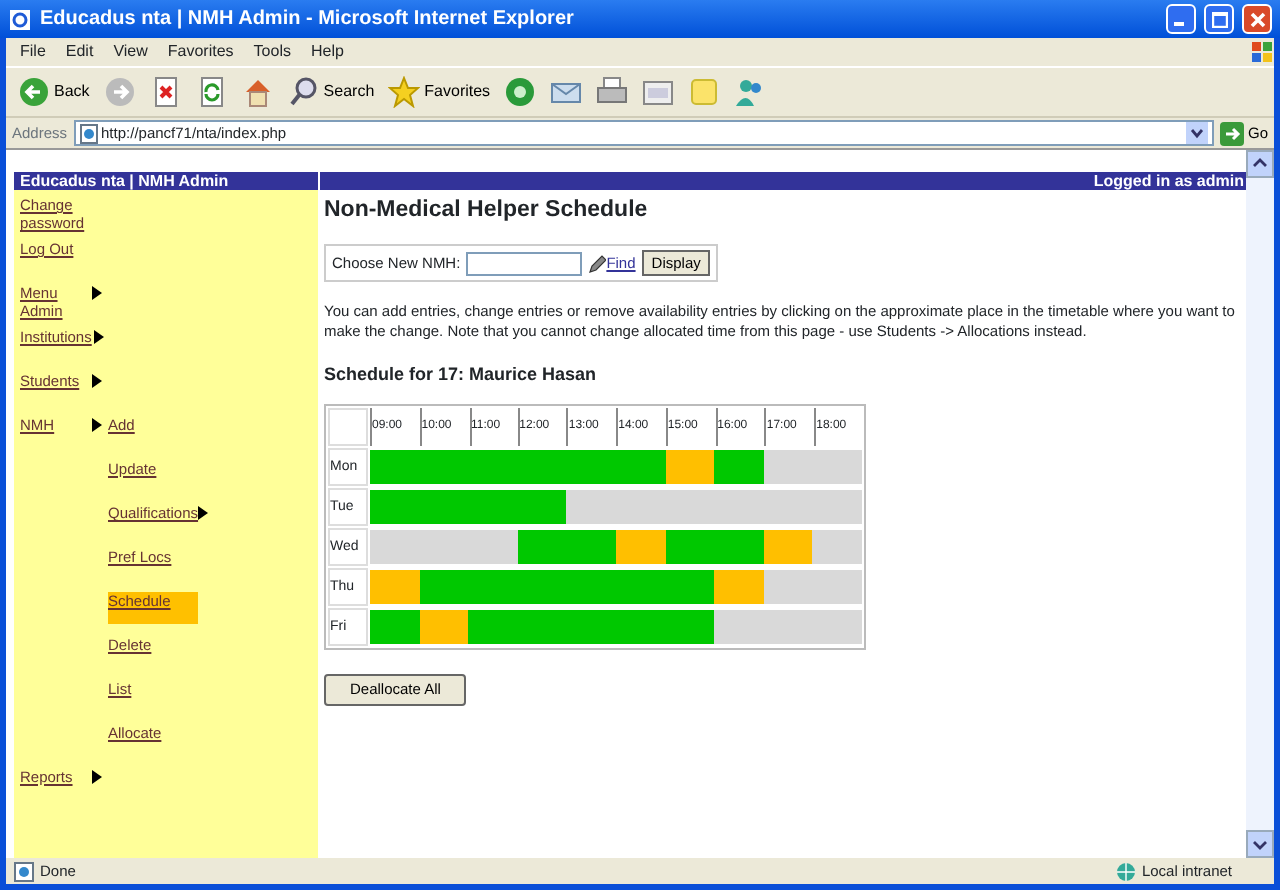 This screenshot has width=1280, height=890. I want to click on star-icon, so click(404, 92).